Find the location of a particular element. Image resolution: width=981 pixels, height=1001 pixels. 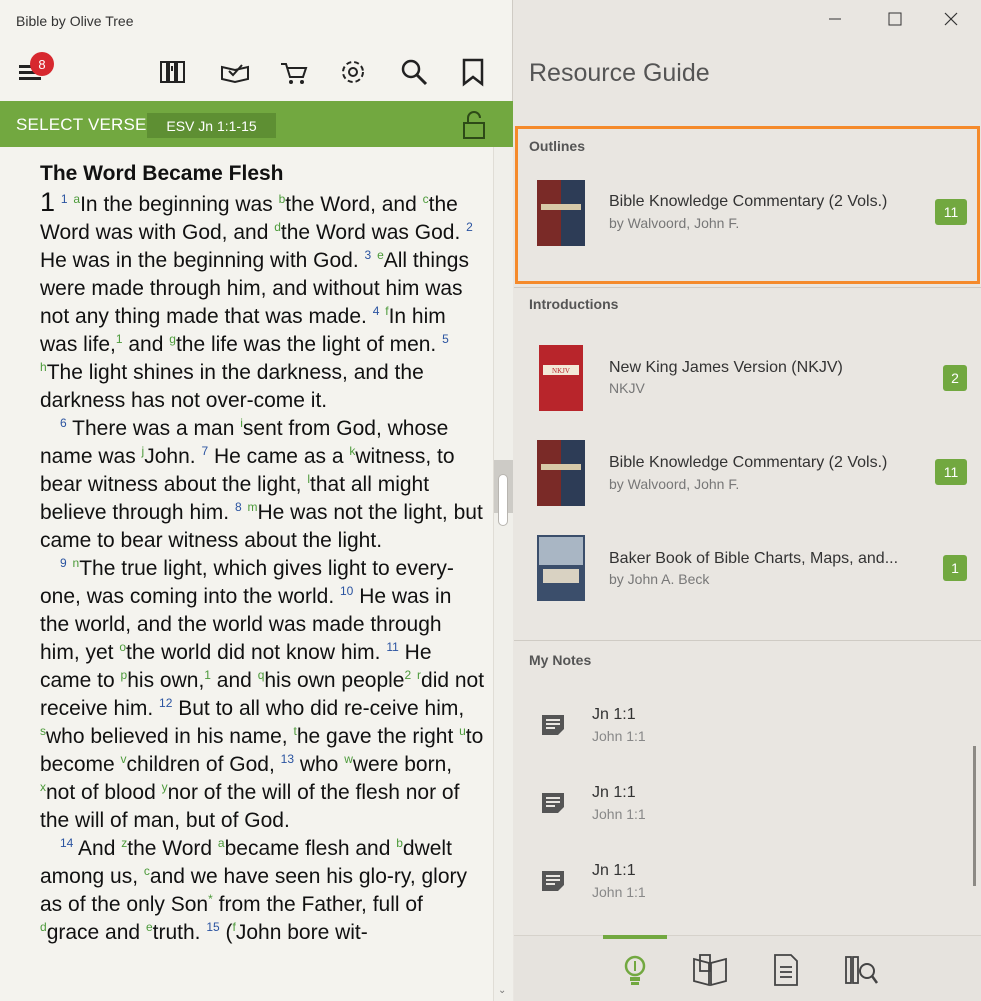

lock-button is located at coordinates (474, 125).